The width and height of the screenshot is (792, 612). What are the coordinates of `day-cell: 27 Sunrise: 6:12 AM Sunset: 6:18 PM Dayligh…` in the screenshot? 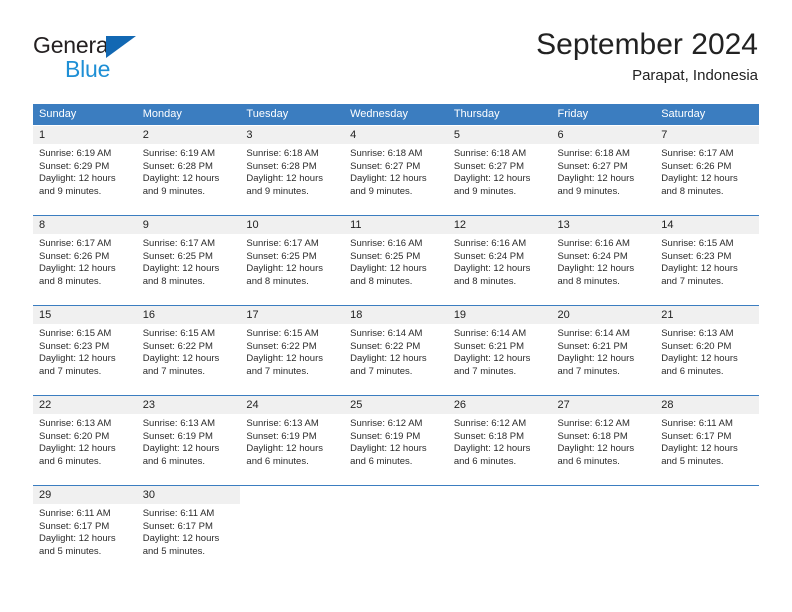 It's located at (603, 440).